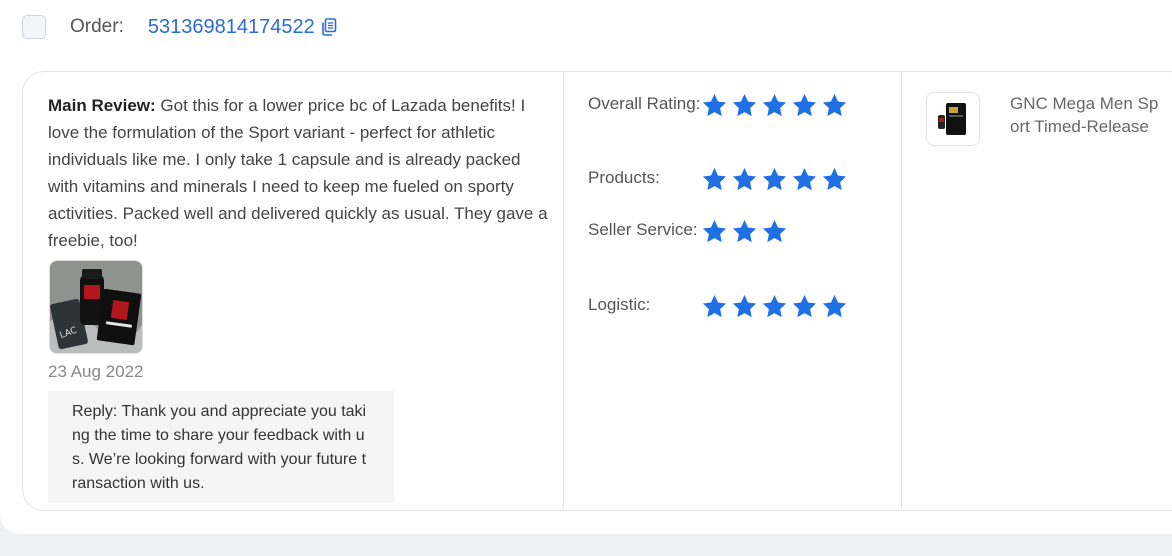 This screenshot has width=1172, height=556. I want to click on product-thumbnail, so click(953, 119).